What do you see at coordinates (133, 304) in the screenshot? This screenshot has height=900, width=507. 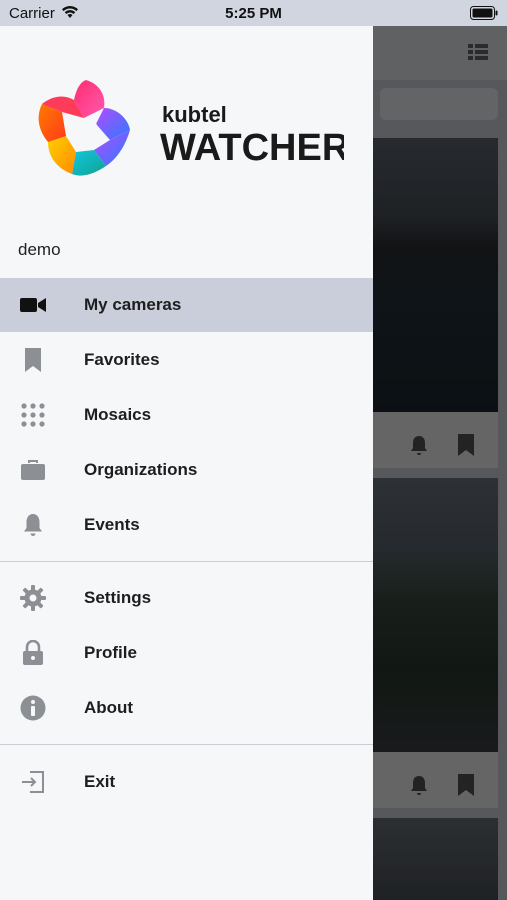 I see `menu-item-label: My cameras` at bounding box center [133, 304].